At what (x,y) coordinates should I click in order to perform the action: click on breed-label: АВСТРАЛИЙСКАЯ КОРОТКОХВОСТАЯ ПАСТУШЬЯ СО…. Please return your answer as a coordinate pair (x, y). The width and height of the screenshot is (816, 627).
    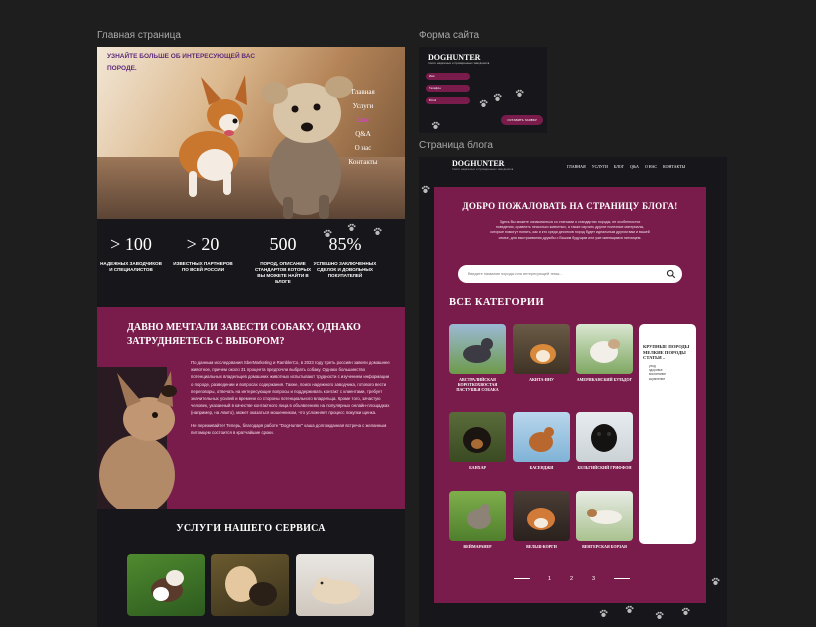
    Looking at the image, I should click on (477, 384).